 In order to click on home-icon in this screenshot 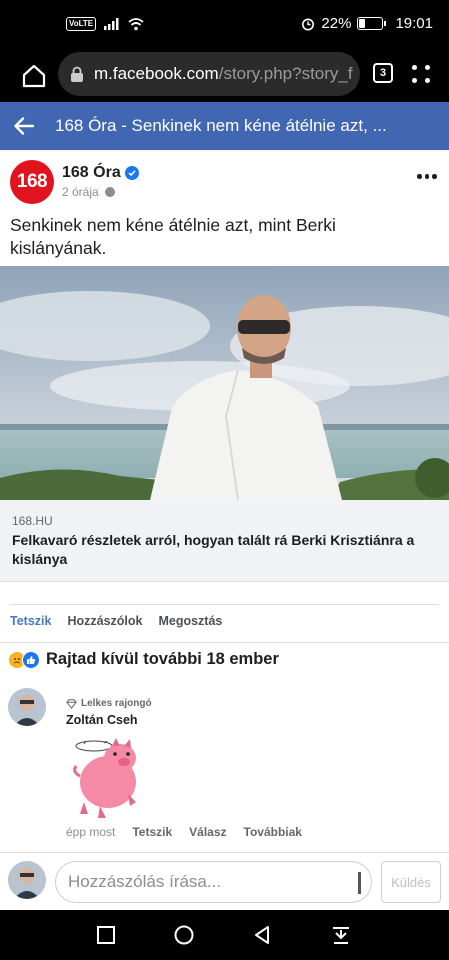, I will do `click(34, 76)`.